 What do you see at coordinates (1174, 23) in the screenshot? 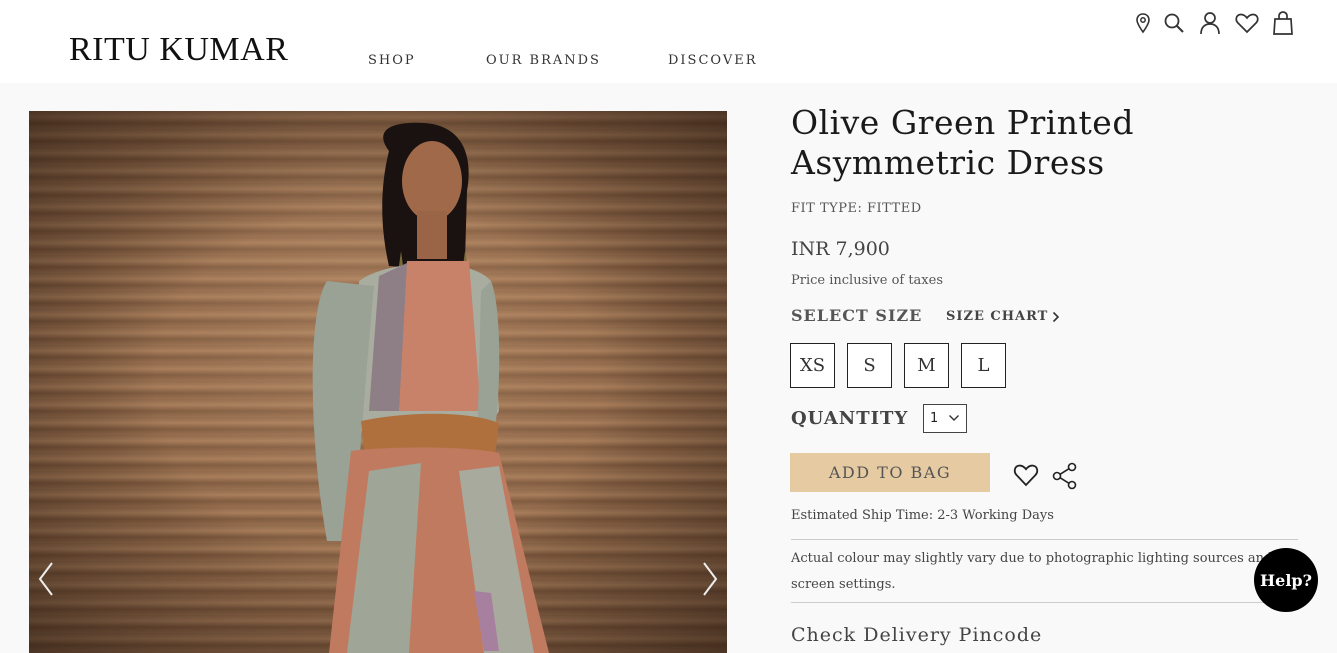
I see `search-icon` at bounding box center [1174, 23].